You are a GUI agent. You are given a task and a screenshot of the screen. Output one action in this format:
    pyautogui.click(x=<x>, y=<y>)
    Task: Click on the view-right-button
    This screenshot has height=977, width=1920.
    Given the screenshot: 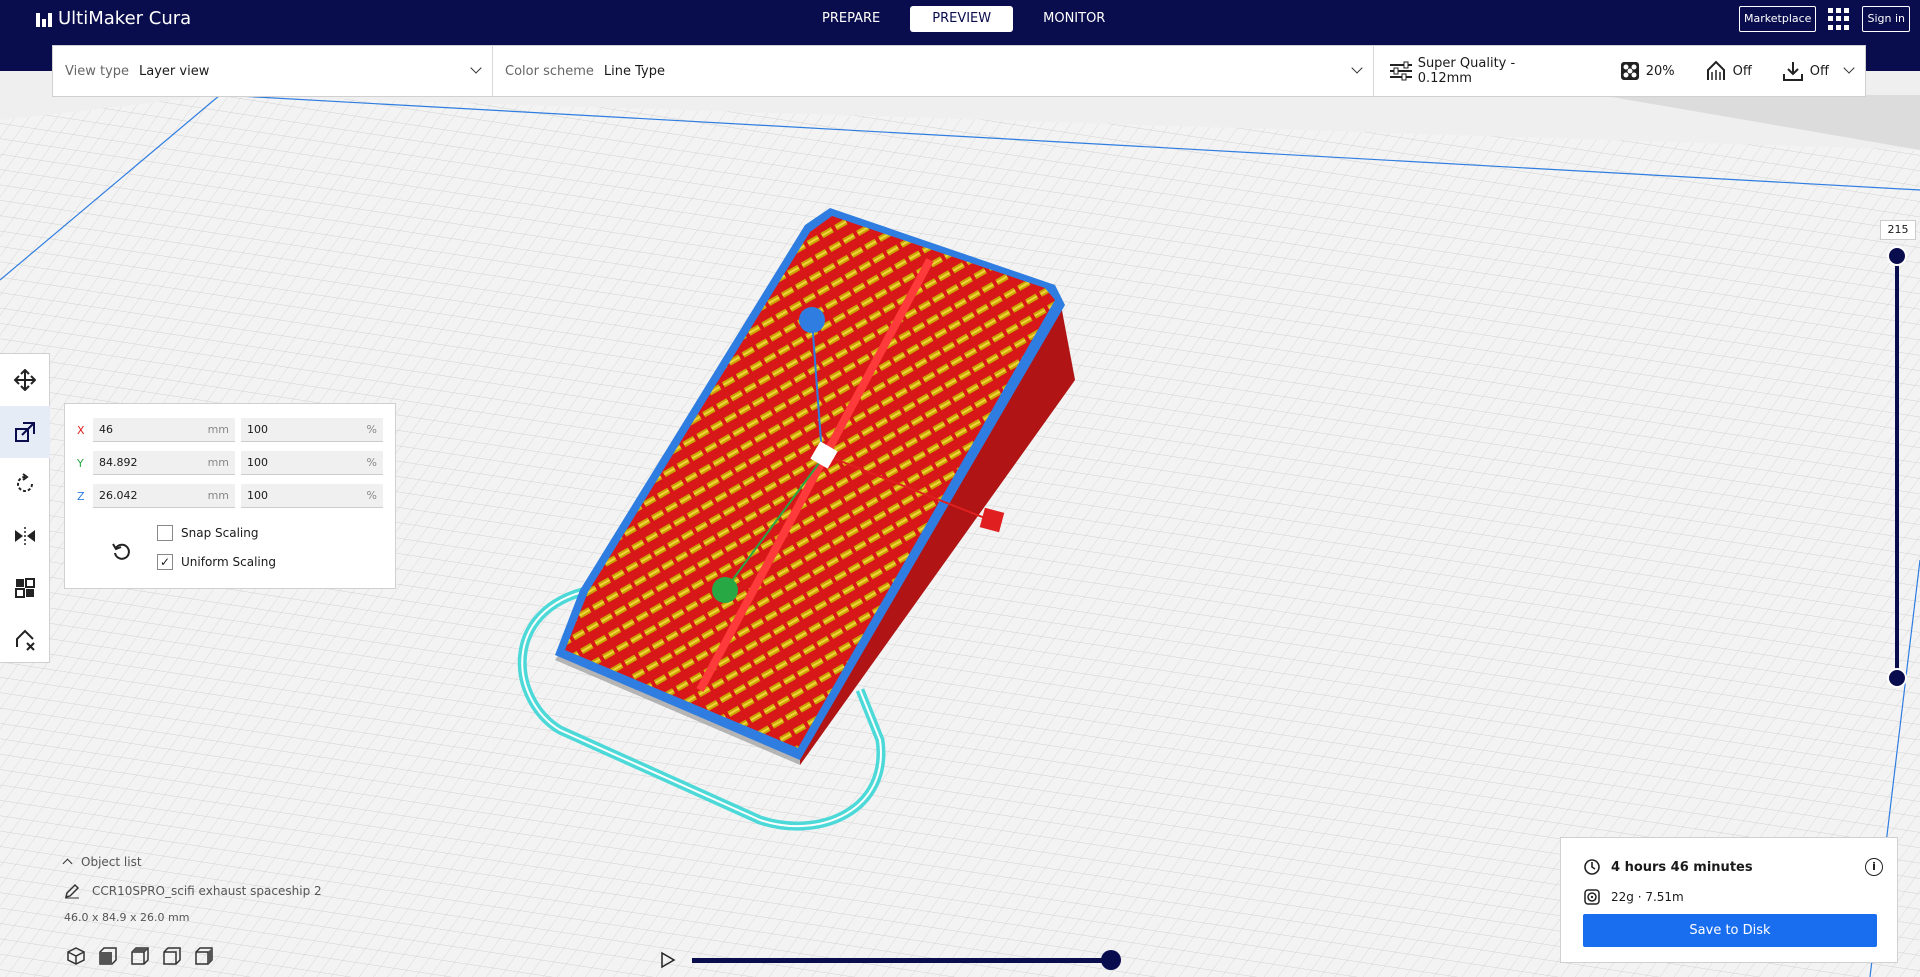 What is the action you would take?
    pyautogui.click(x=204, y=956)
    